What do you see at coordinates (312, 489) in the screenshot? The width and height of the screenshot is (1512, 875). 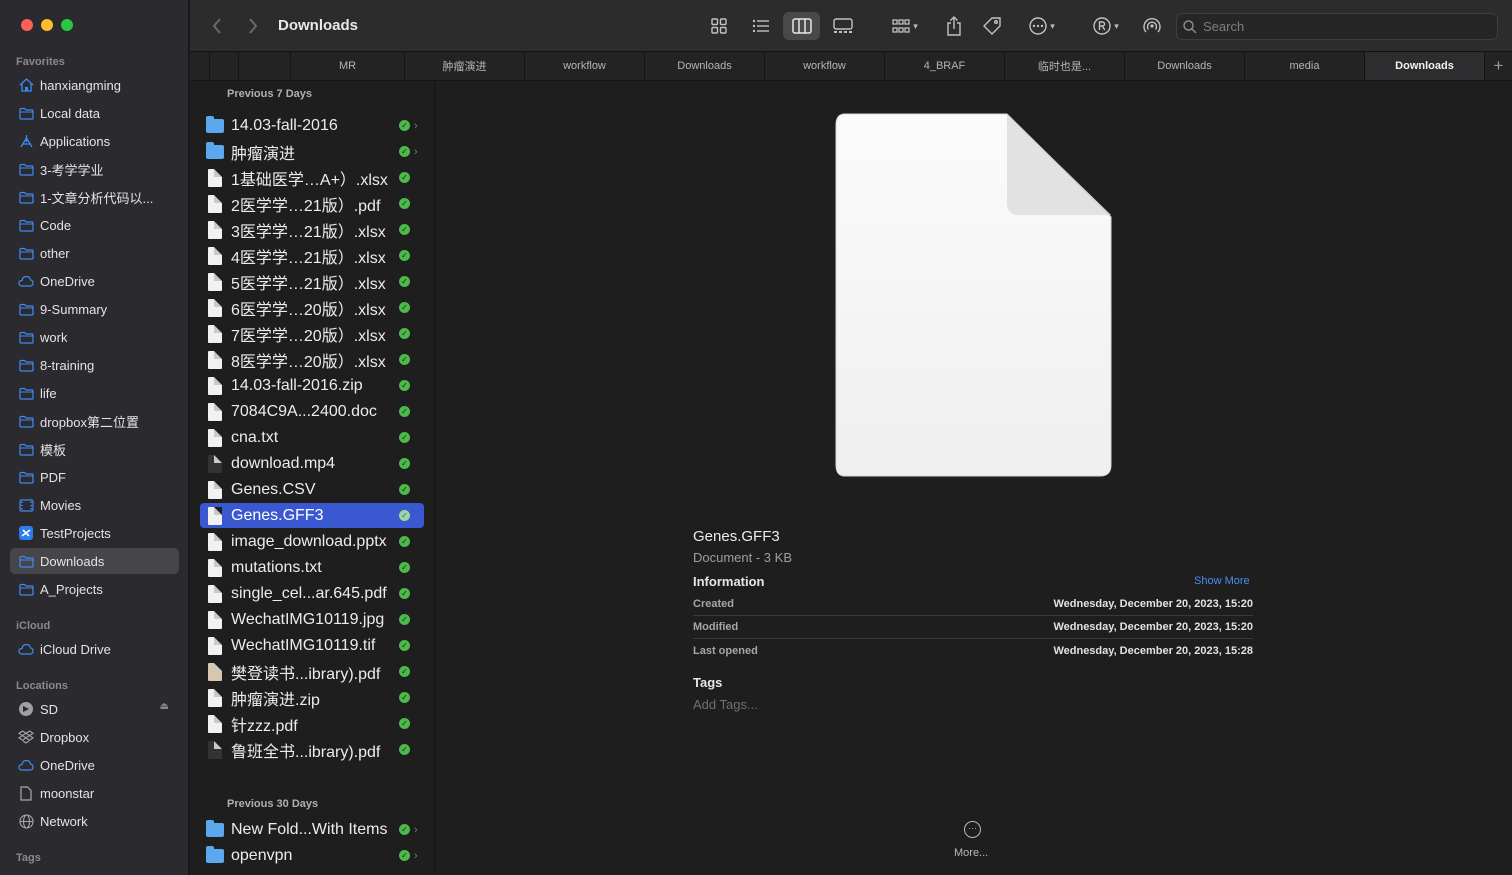 I see `file-row: Genes.CSV ✓` at bounding box center [312, 489].